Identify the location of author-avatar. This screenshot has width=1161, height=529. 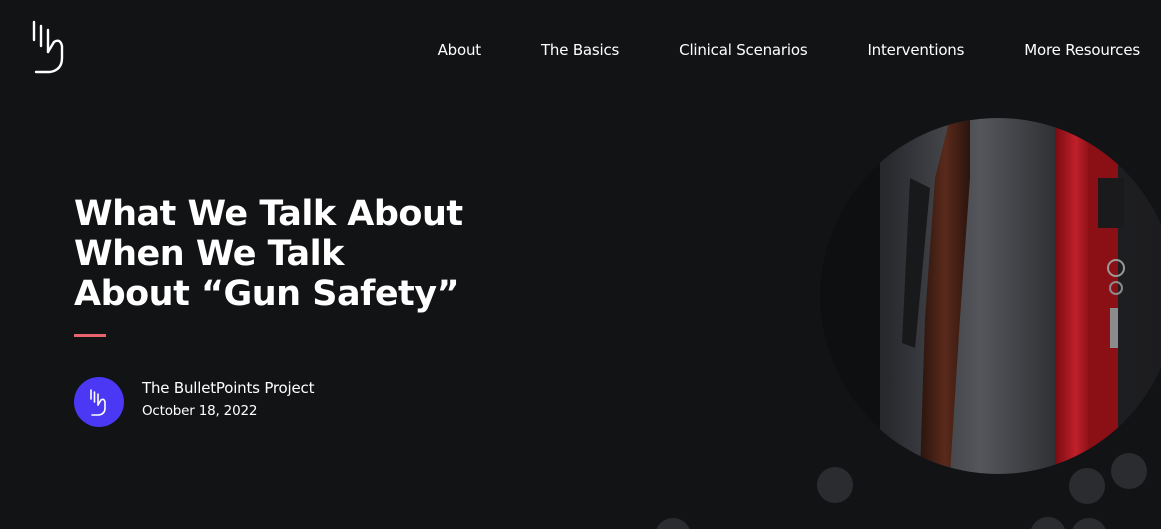
(99, 402).